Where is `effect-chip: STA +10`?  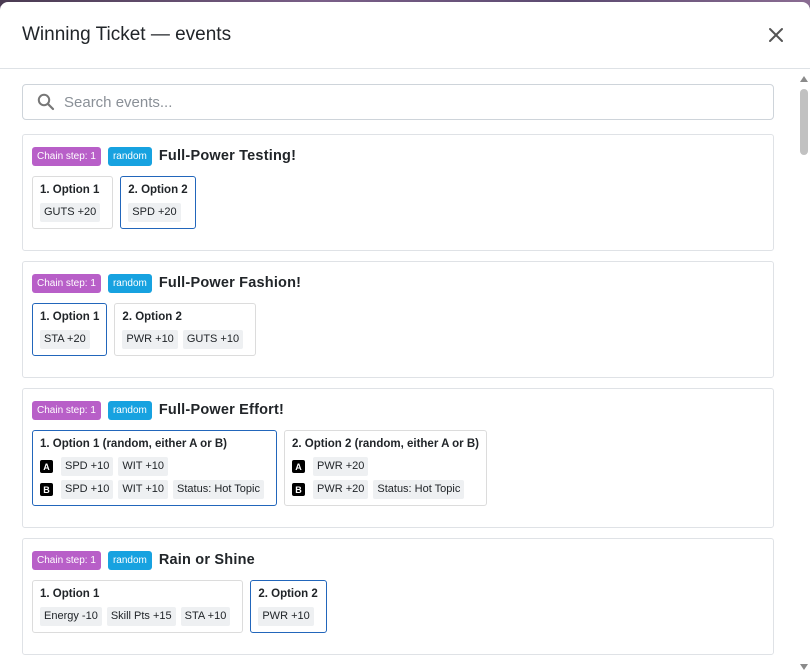 effect-chip: STA +10 is located at coordinates (205, 616).